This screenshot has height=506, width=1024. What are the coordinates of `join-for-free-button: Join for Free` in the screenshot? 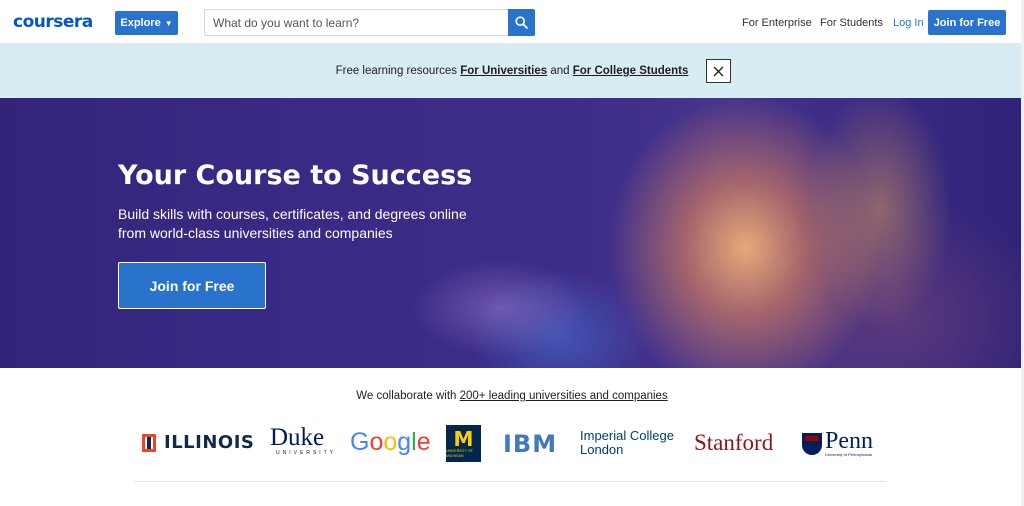 It's located at (967, 22).